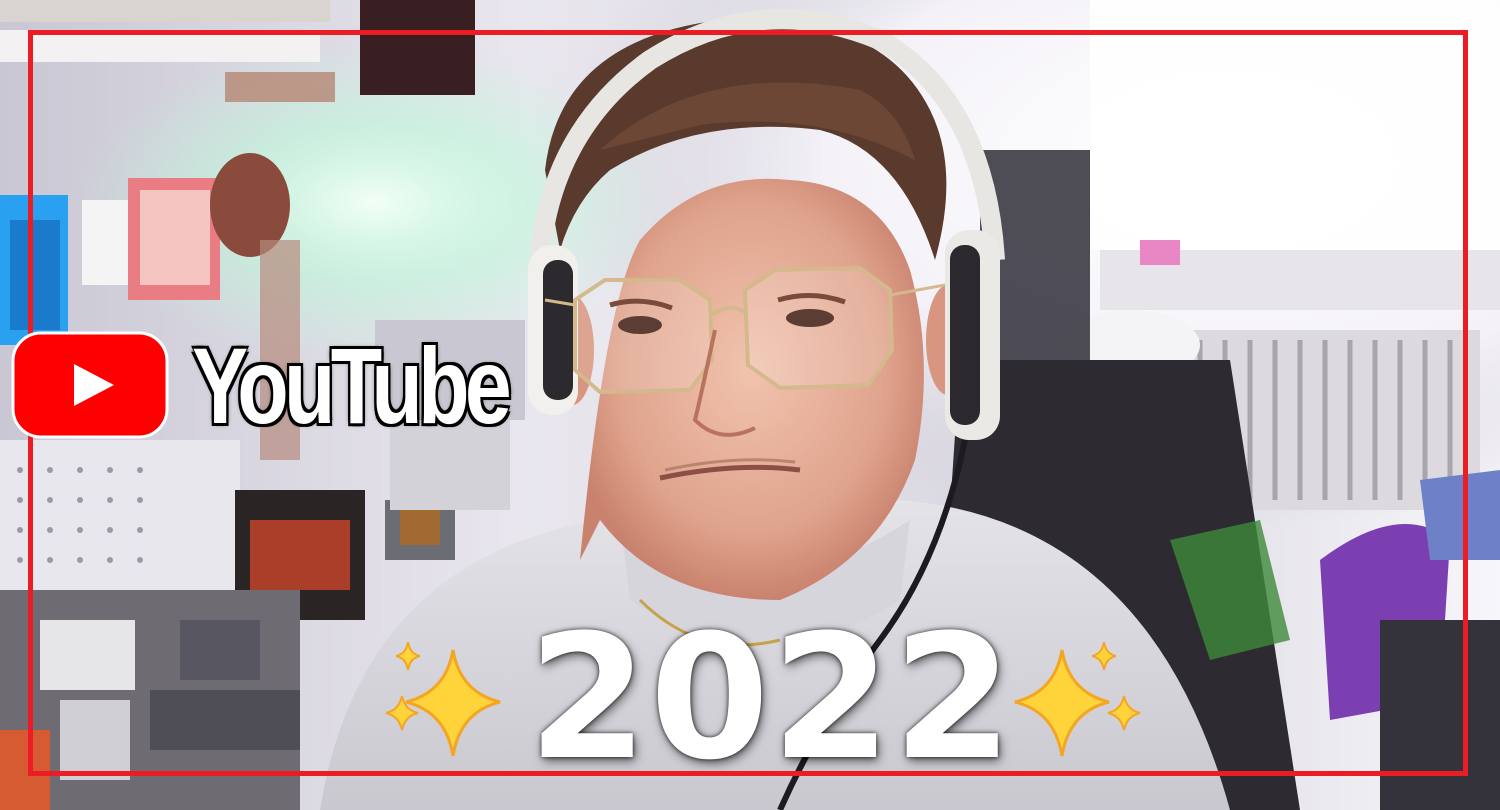 This screenshot has height=810, width=1500. I want to click on year-title: 2022, so click(771, 697).